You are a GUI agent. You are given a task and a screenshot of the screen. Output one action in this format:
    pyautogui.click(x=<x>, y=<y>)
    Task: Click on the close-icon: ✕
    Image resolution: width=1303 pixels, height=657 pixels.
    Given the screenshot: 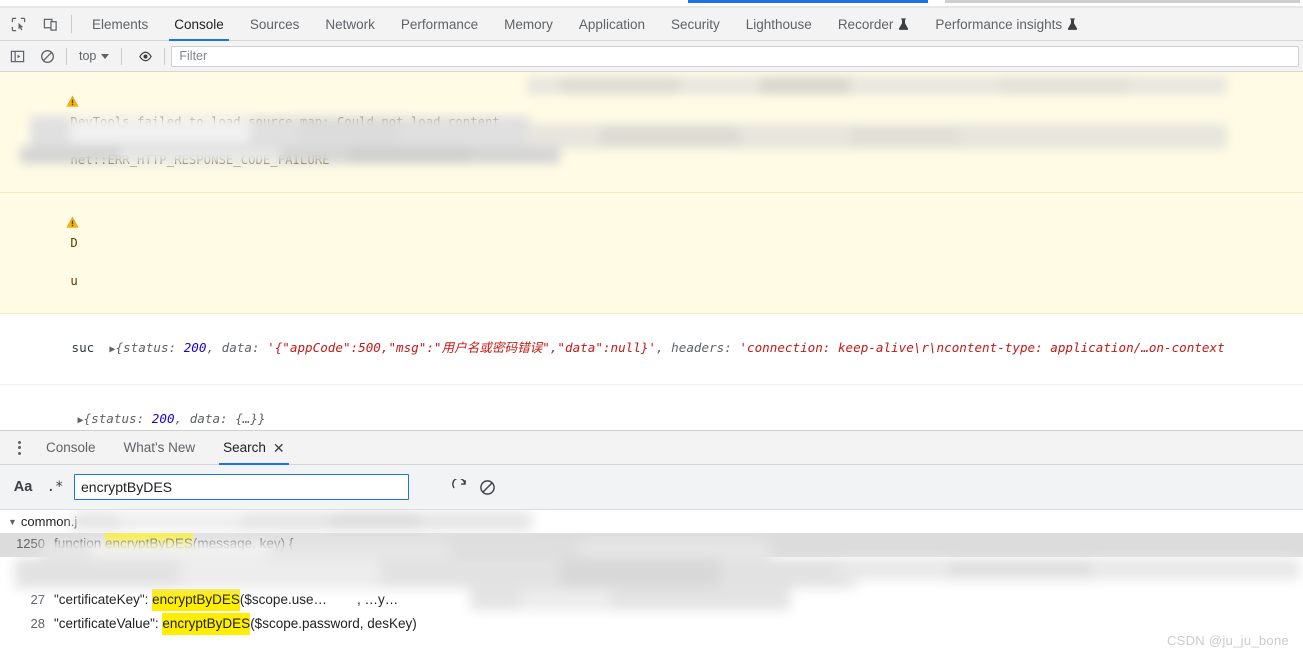 What is the action you would take?
    pyautogui.click(x=279, y=448)
    